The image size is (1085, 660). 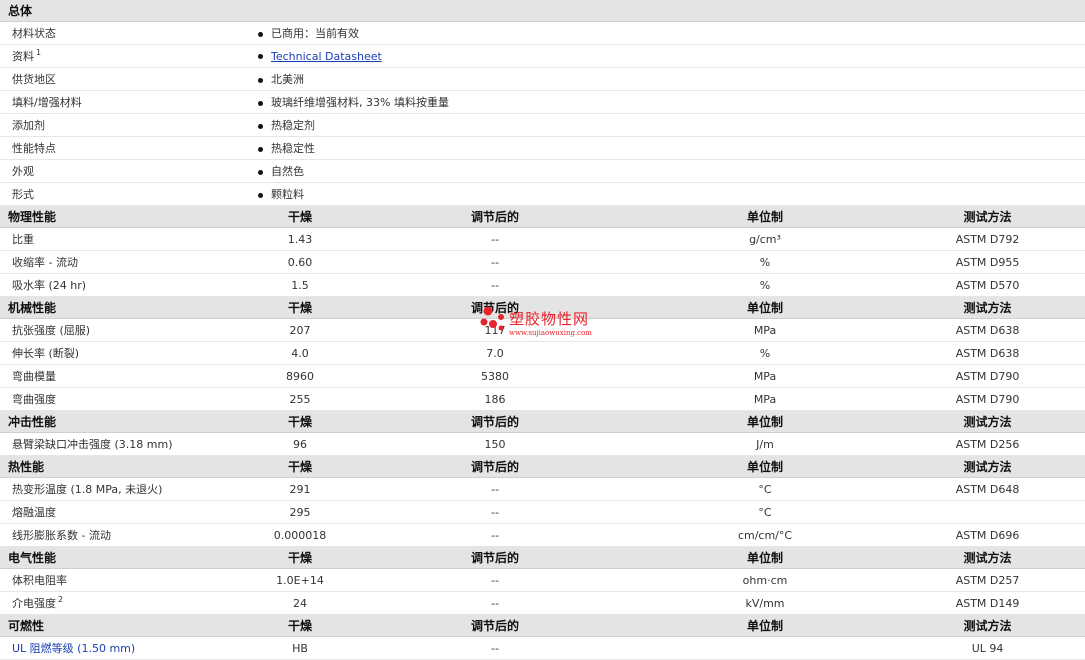 I want to click on dry-value: 291, so click(x=300, y=489).